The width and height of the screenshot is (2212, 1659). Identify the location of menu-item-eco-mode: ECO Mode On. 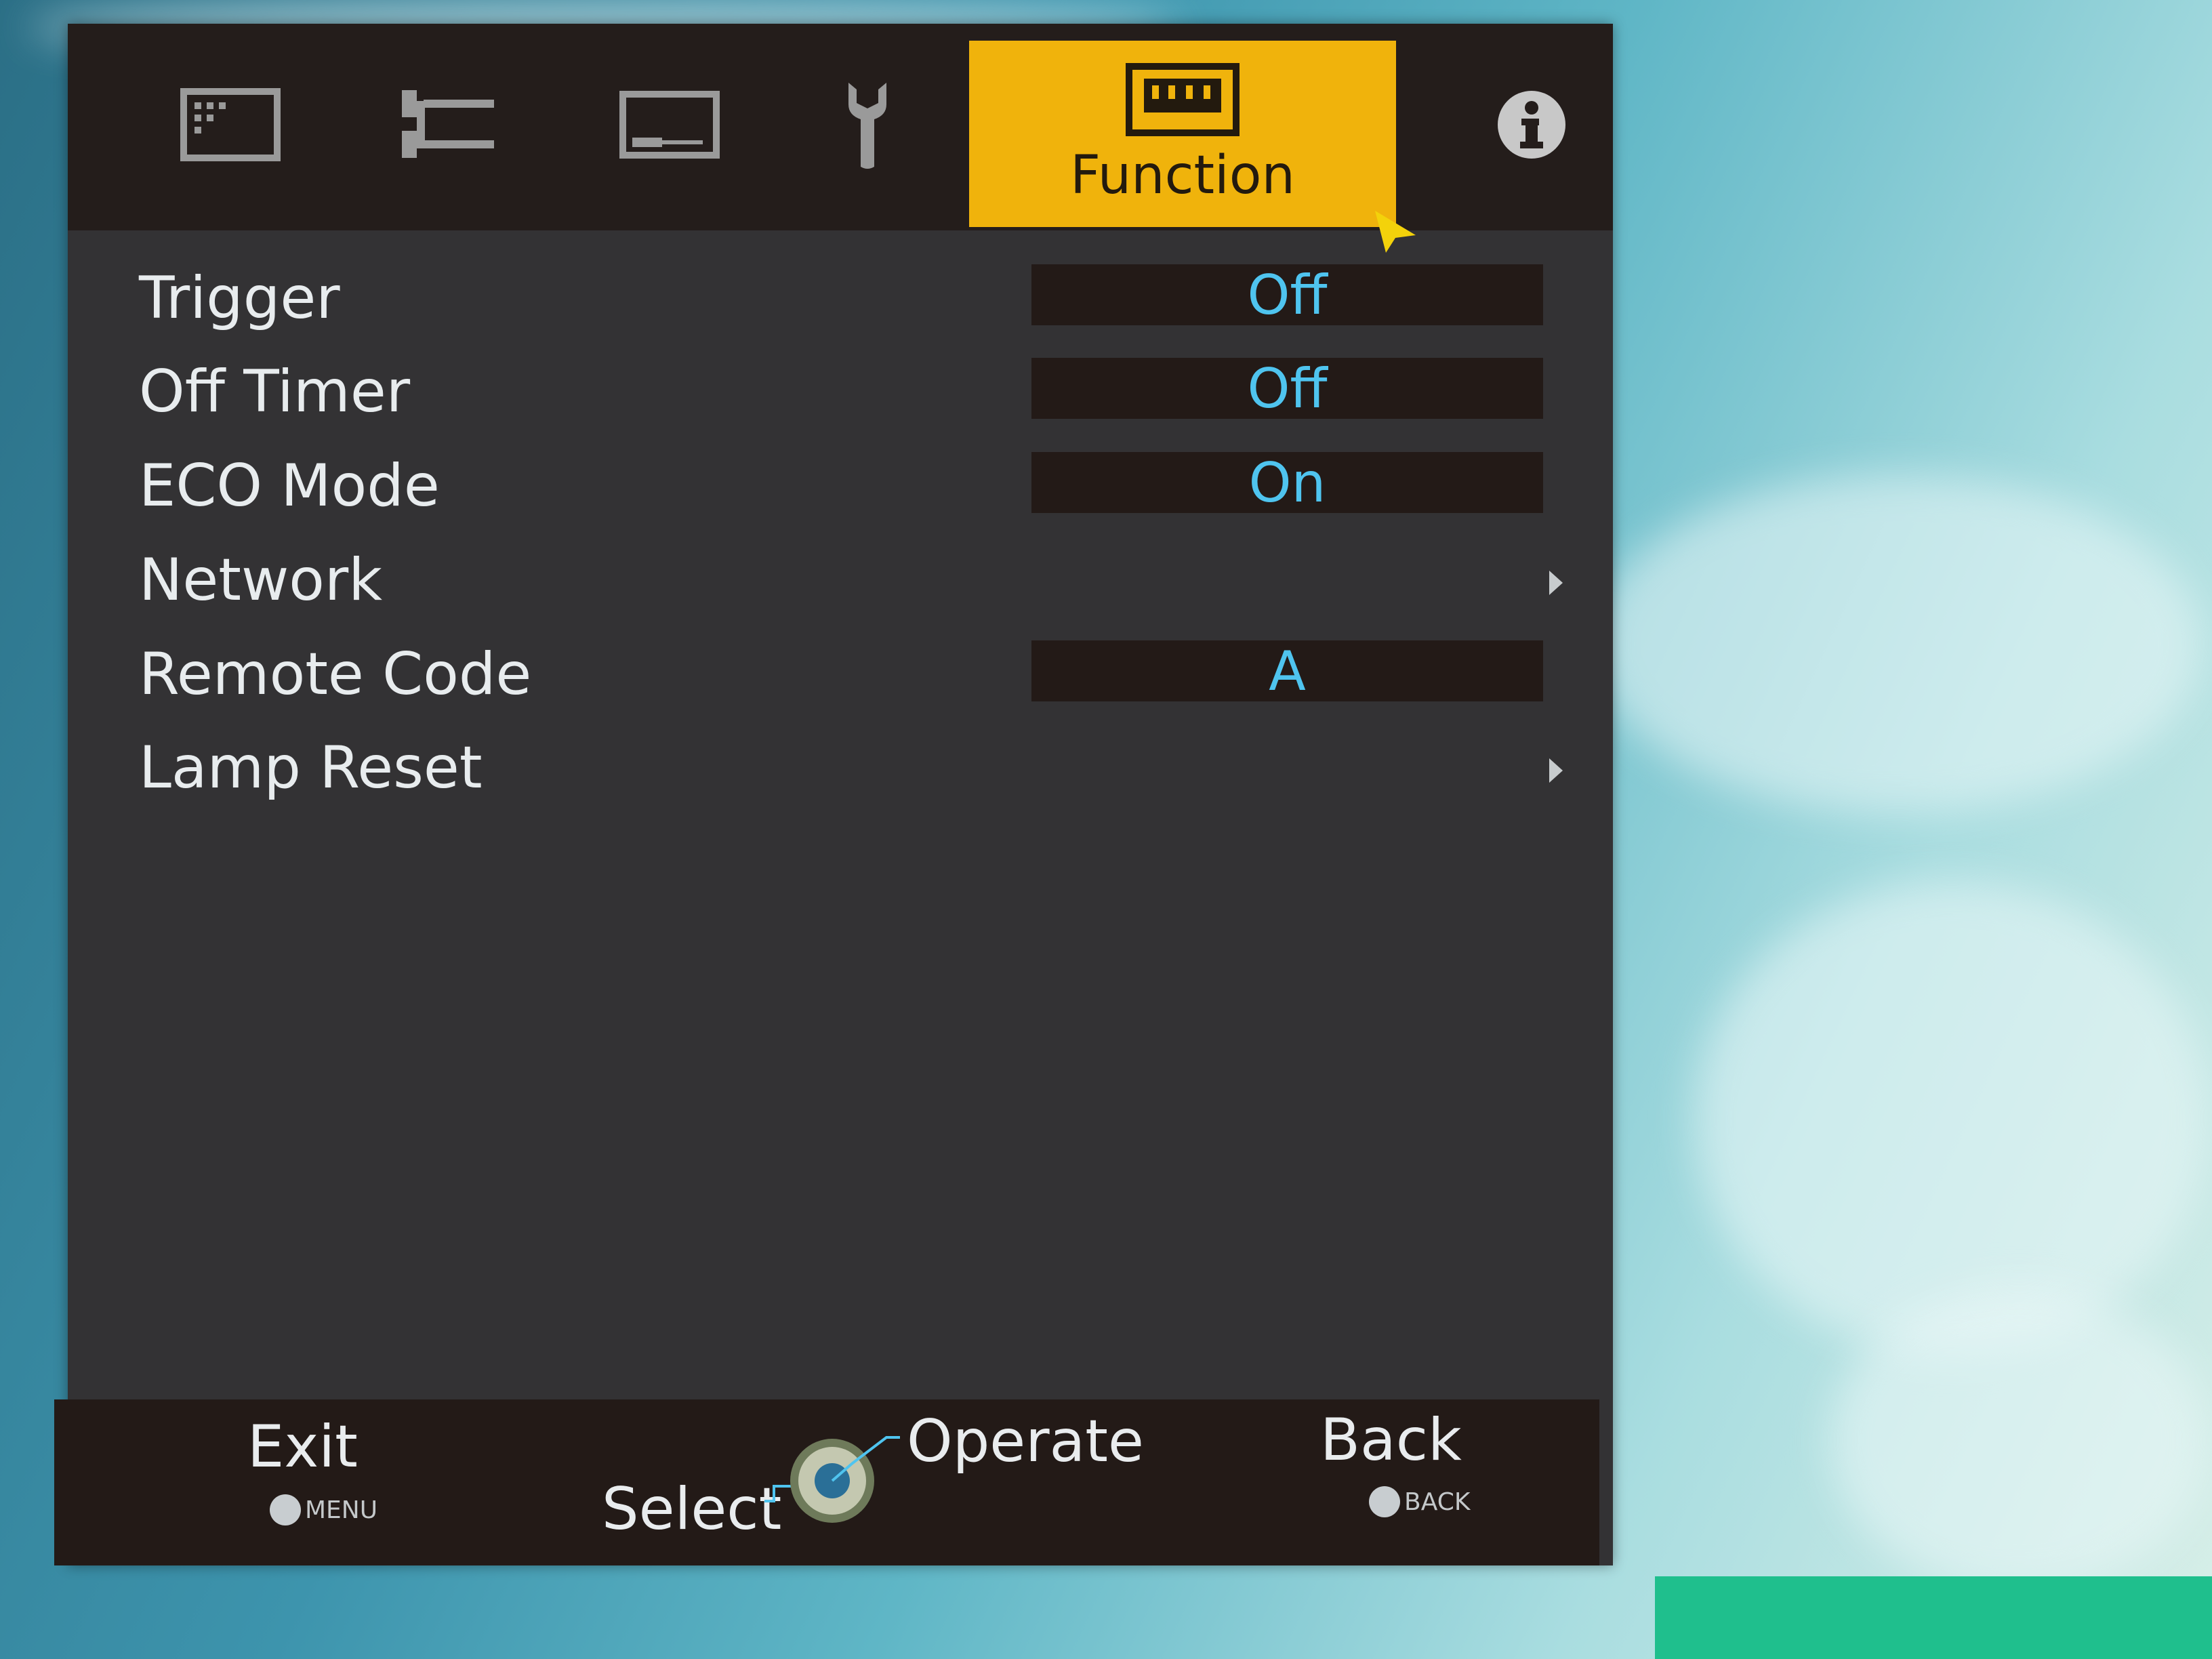
(841, 486).